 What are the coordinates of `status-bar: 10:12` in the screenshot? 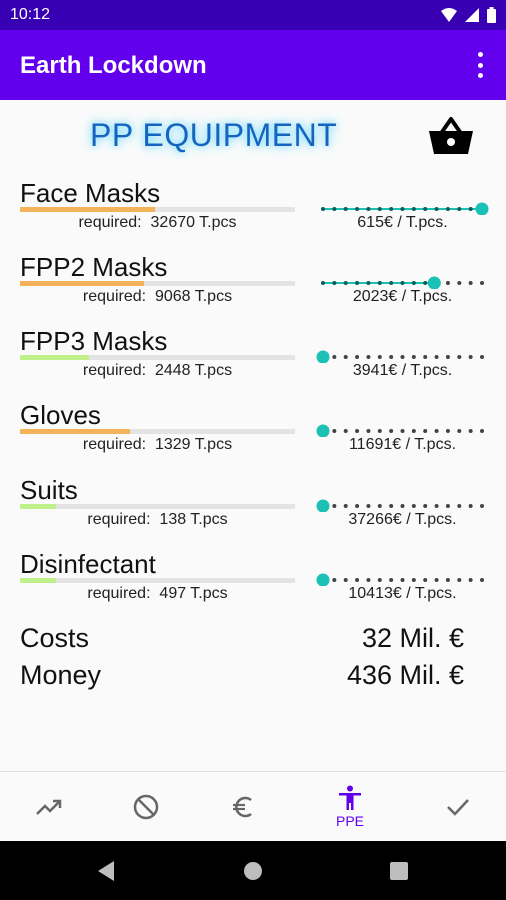 It's located at (253, 15).